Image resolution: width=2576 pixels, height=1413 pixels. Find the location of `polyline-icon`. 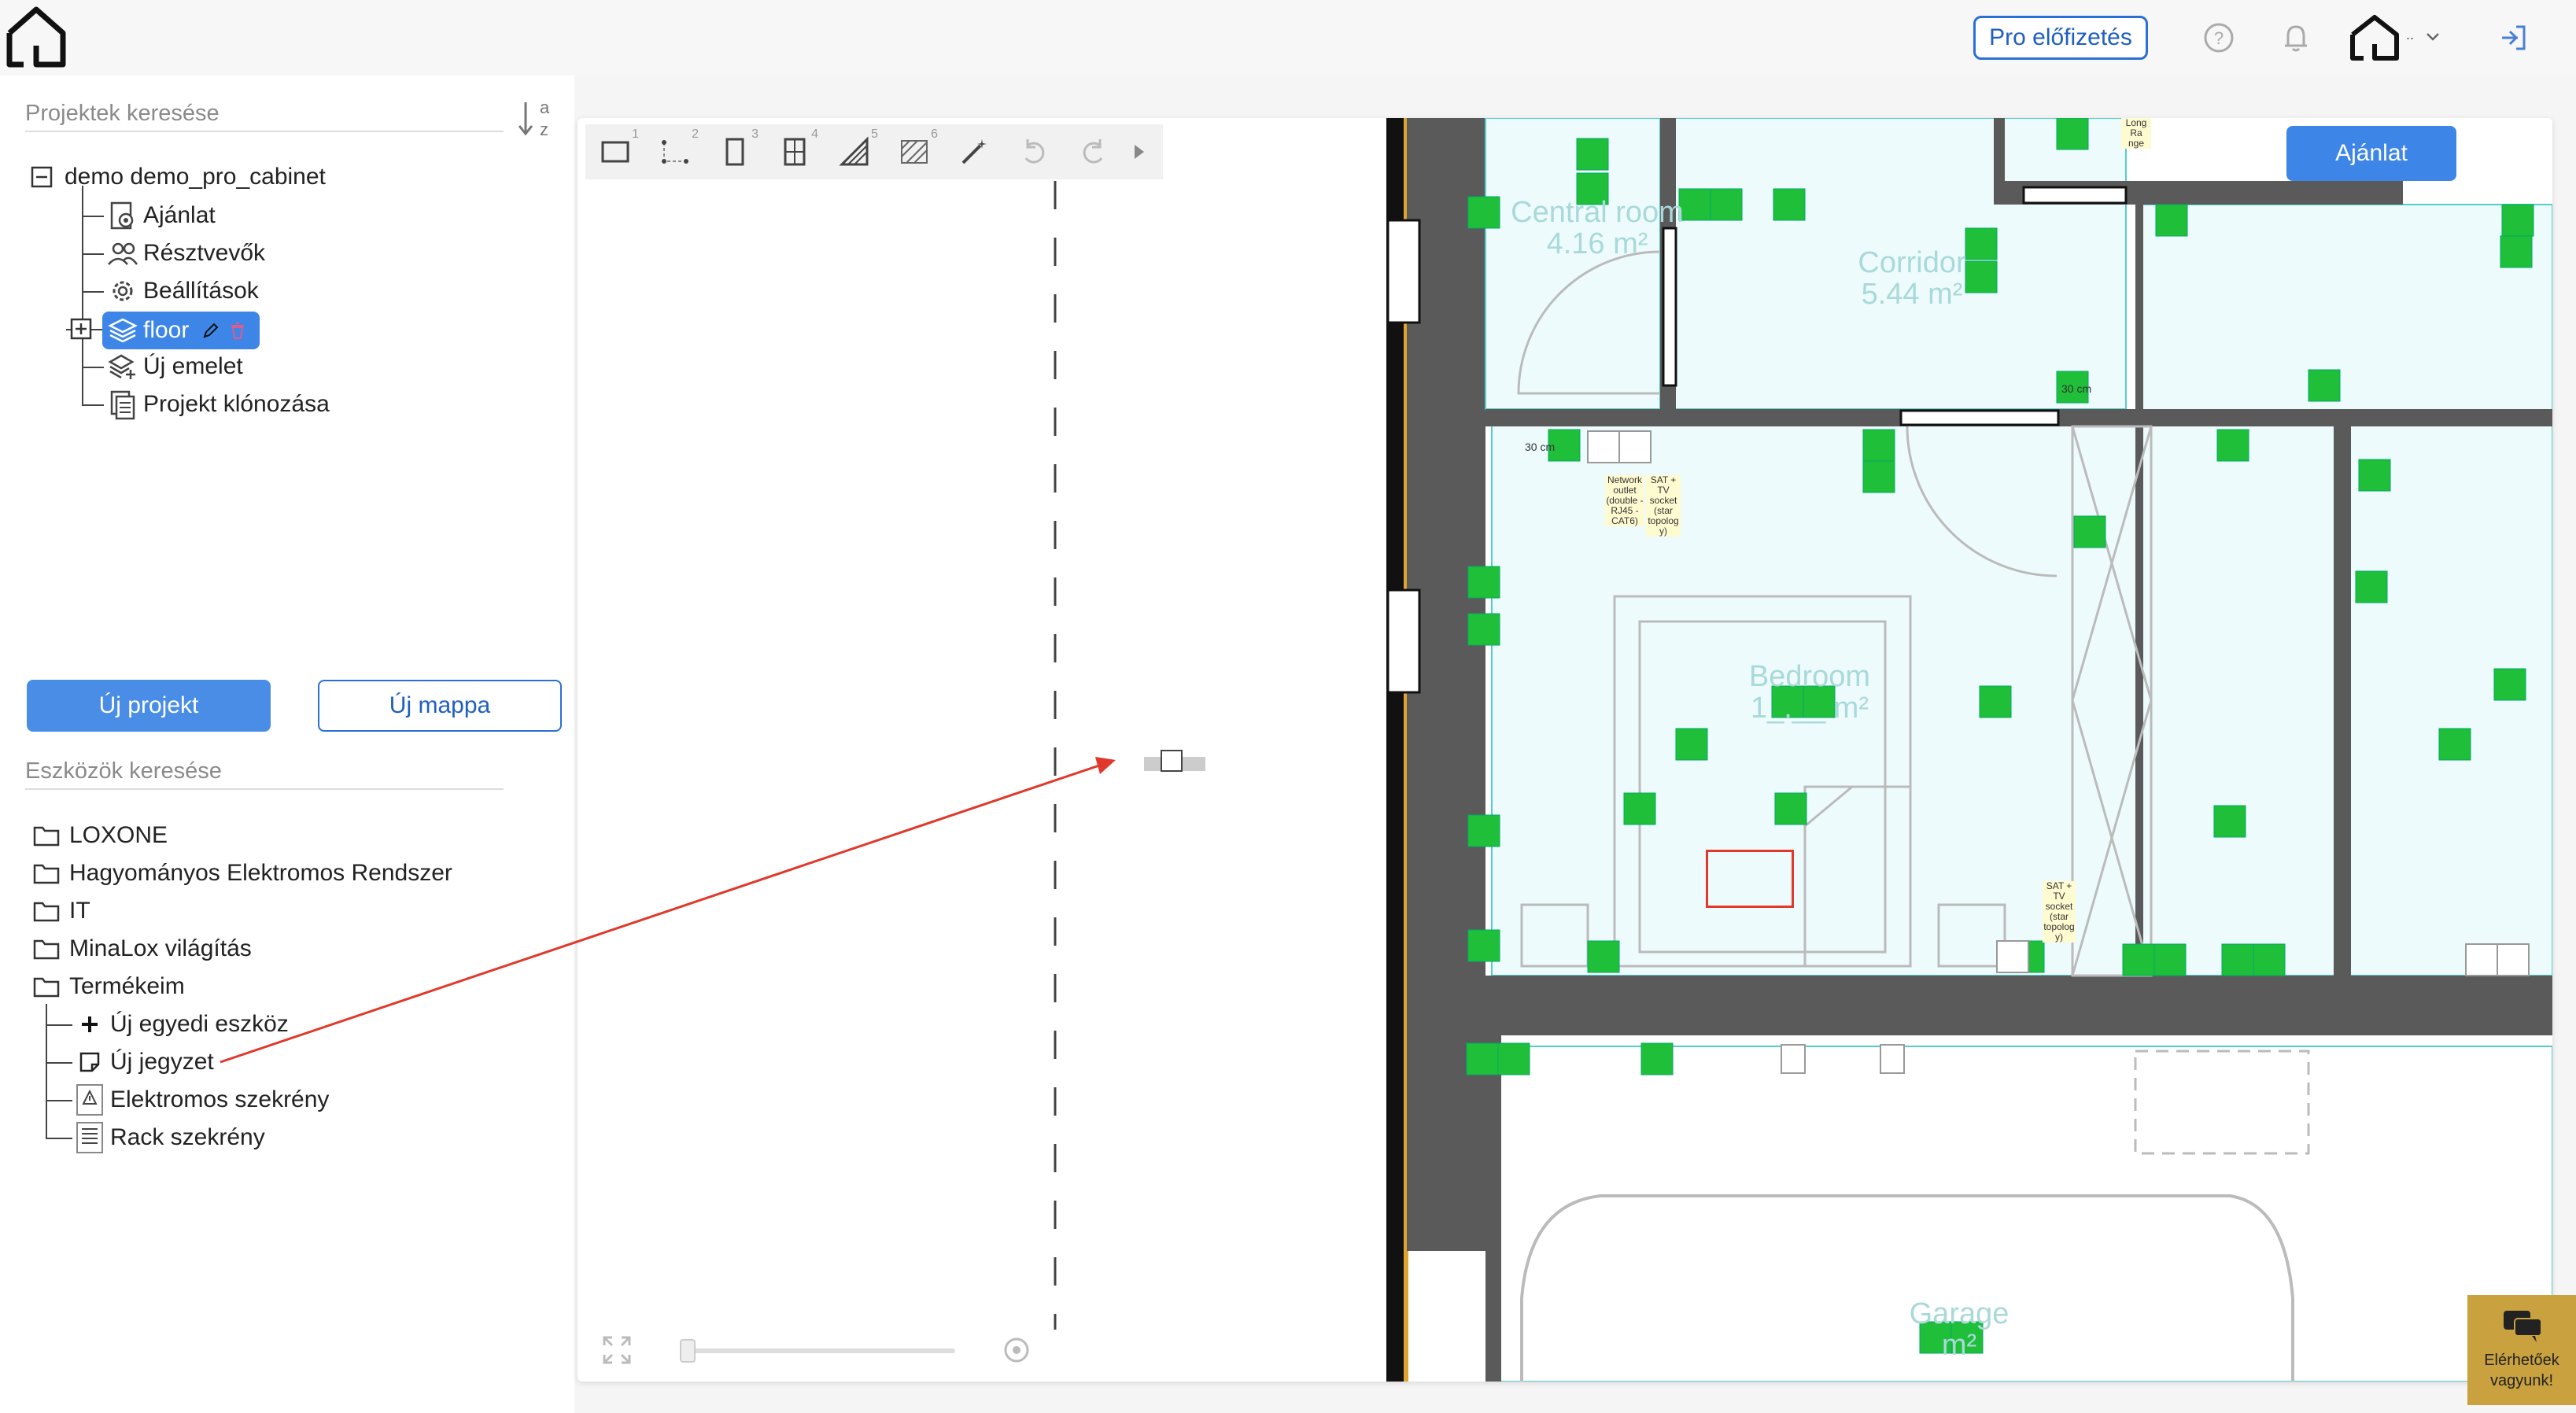

polyline-icon is located at coordinates (675, 152).